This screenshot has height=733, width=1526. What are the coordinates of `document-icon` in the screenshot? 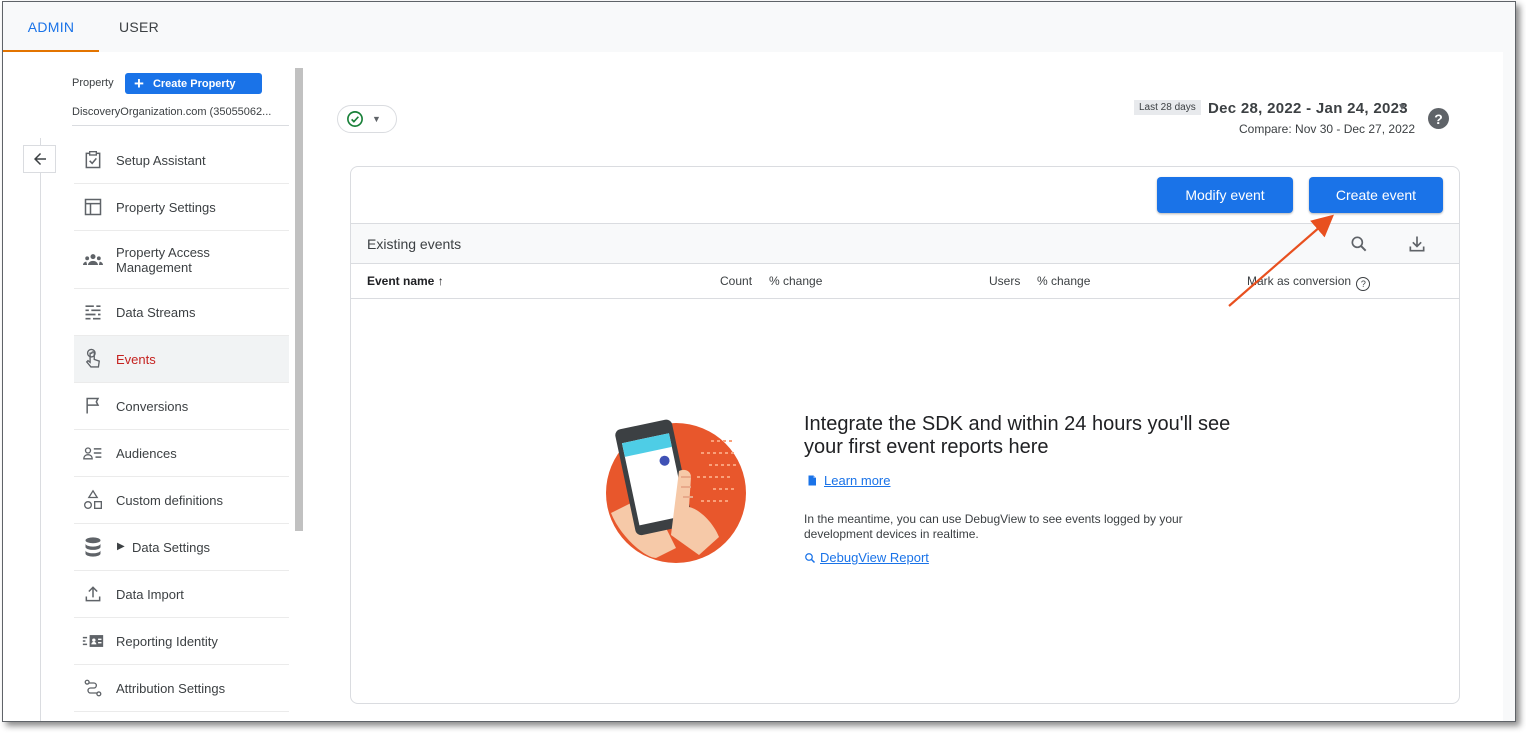 It's located at (812, 480).